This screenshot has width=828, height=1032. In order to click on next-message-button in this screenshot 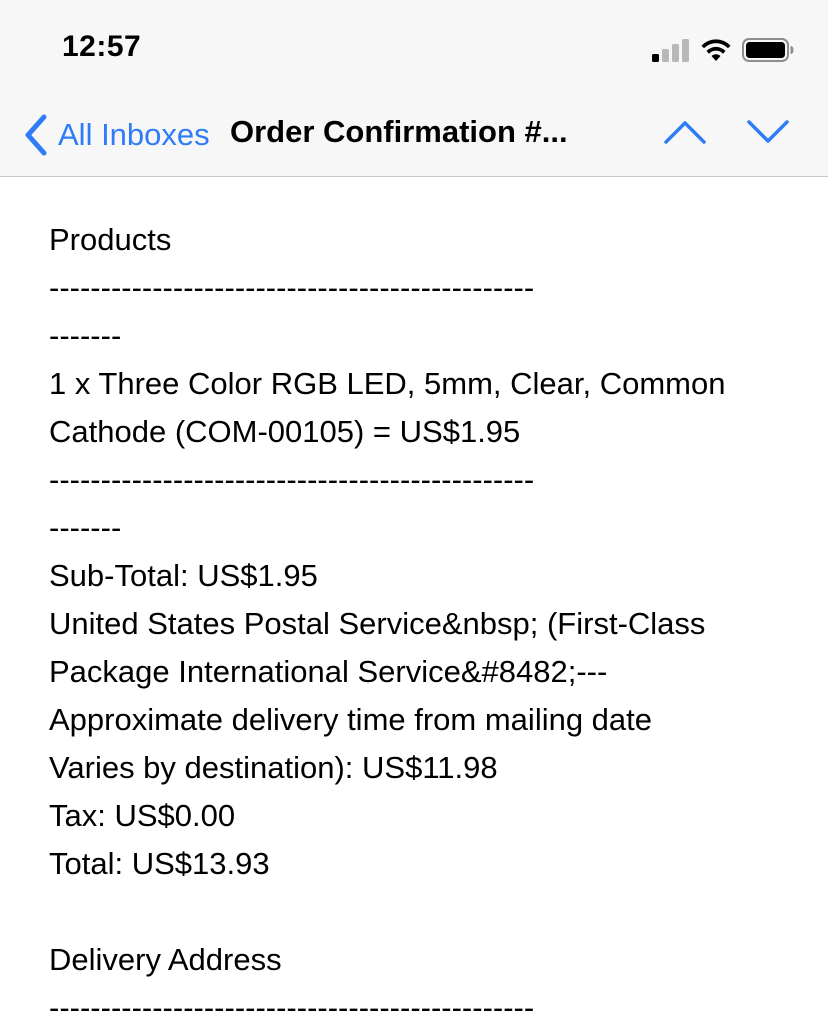, I will do `click(768, 132)`.